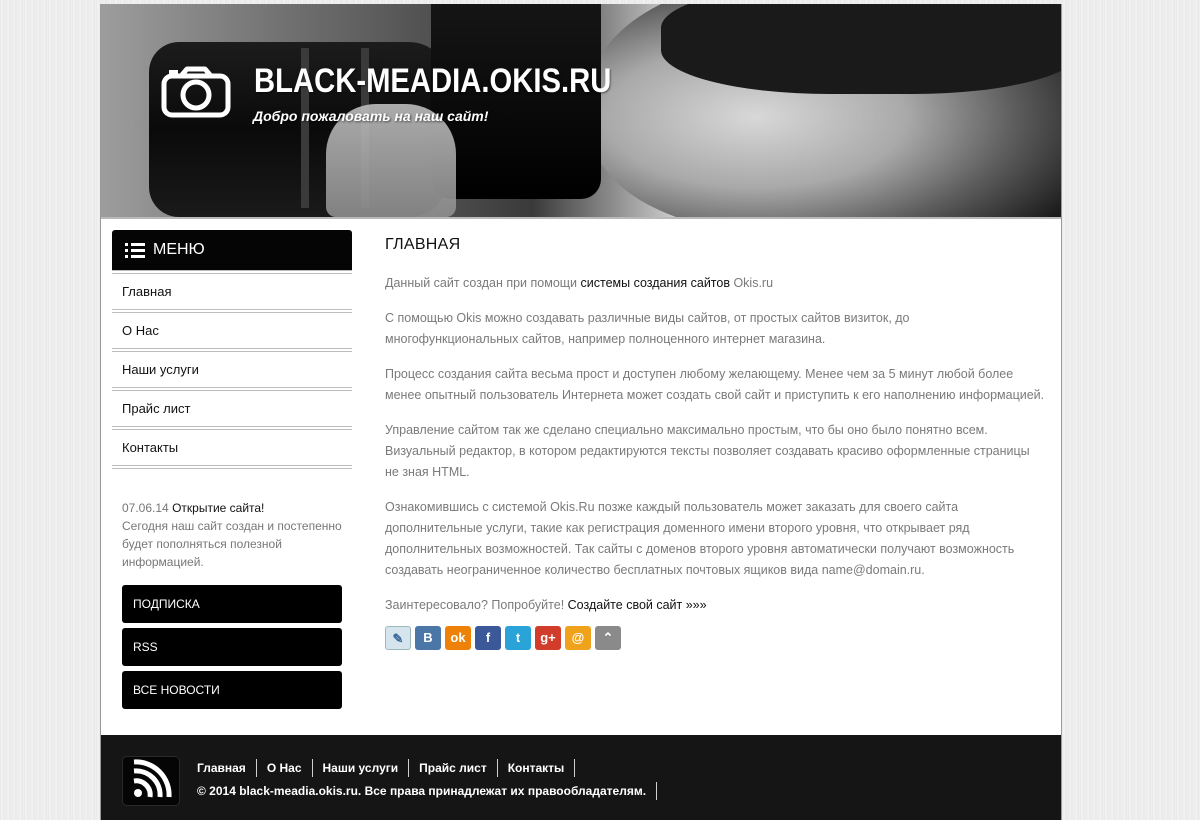 This screenshot has width=1200, height=820. What do you see at coordinates (196, 92) in the screenshot?
I see `camera-icon` at bounding box center [196, 92].